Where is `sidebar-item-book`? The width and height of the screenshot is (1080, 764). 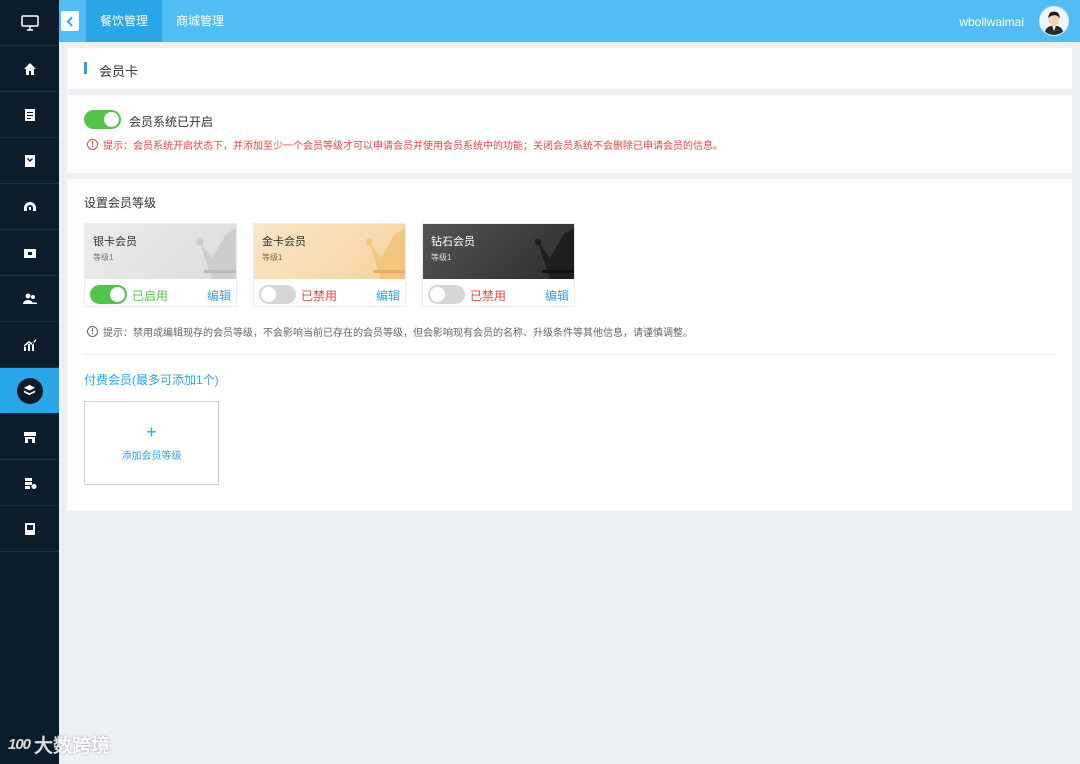 sidebar-item-book is located at coordinates (29, 529).